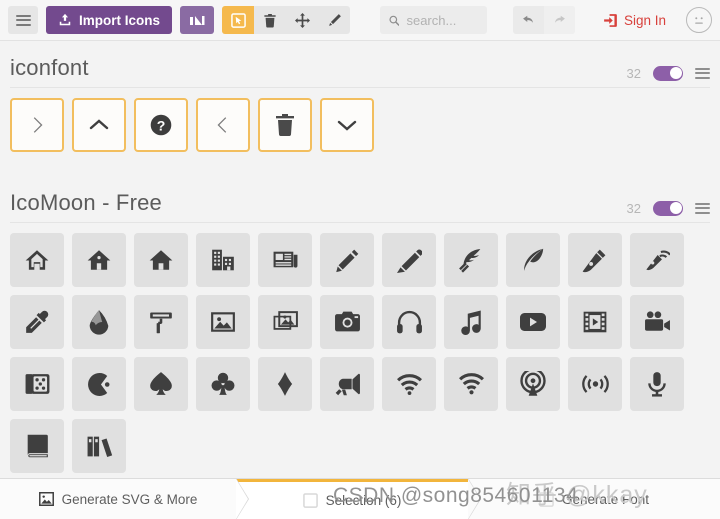 The height and width of the screenshot is (519, 720). What do you see at coordinates (37, 125) in the screenshot?
I see `icon-tile-chevron-right` at bounding box center [37, 125].